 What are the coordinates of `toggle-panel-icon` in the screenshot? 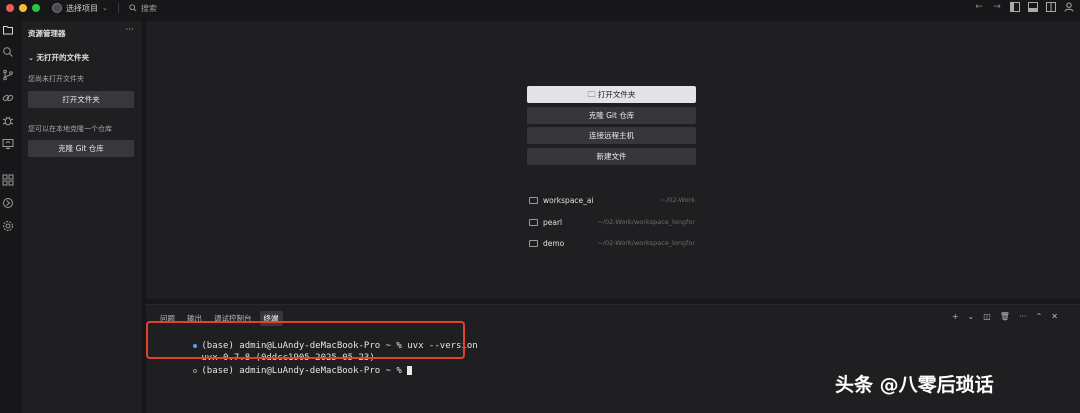 It's located at (1033, 7).